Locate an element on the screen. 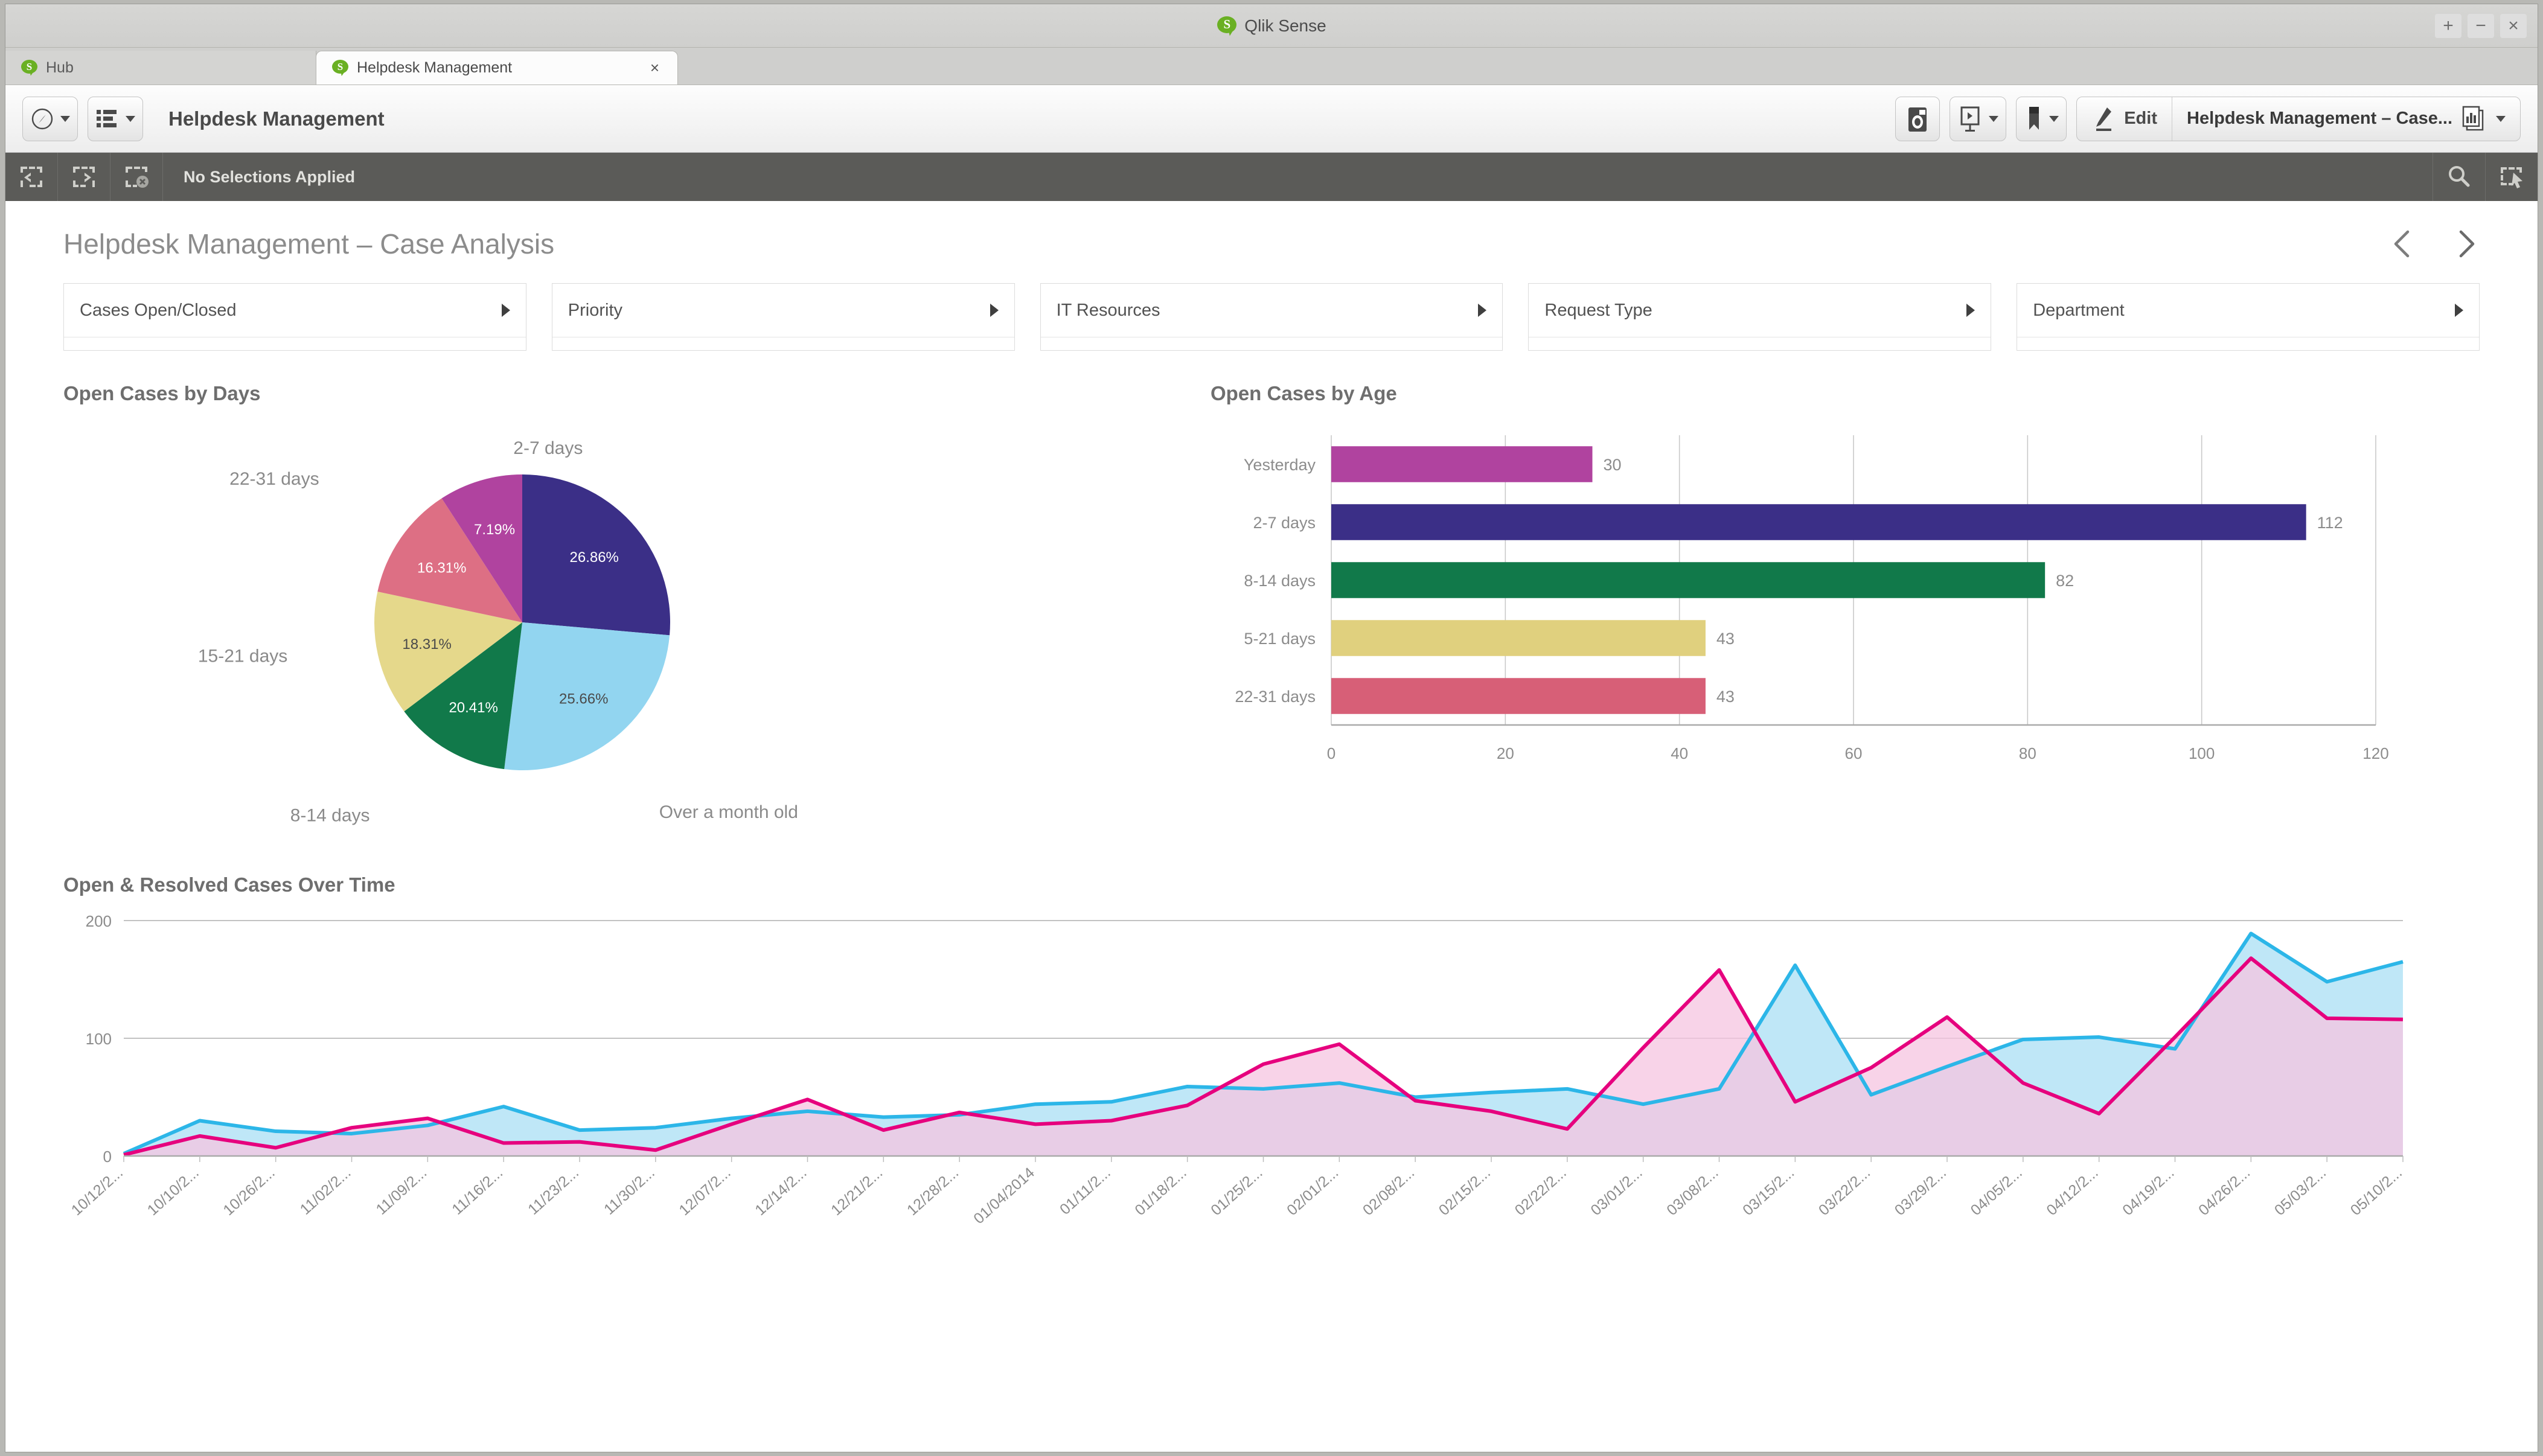 This screenshot has width=2543, height=1456. y-axis-tick-label: 200 is located at coordinates (99, 921).